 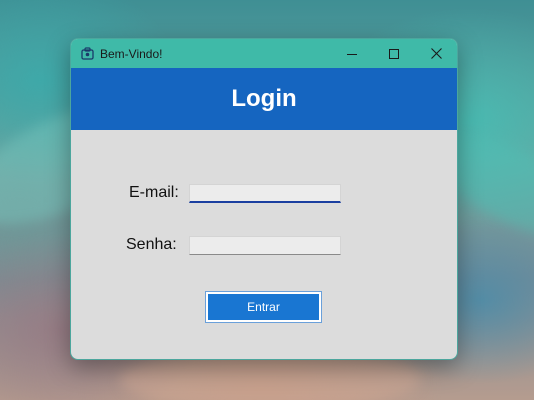 I want to click on window-title: Bem-Vindo!, so click(x=131, y=53).